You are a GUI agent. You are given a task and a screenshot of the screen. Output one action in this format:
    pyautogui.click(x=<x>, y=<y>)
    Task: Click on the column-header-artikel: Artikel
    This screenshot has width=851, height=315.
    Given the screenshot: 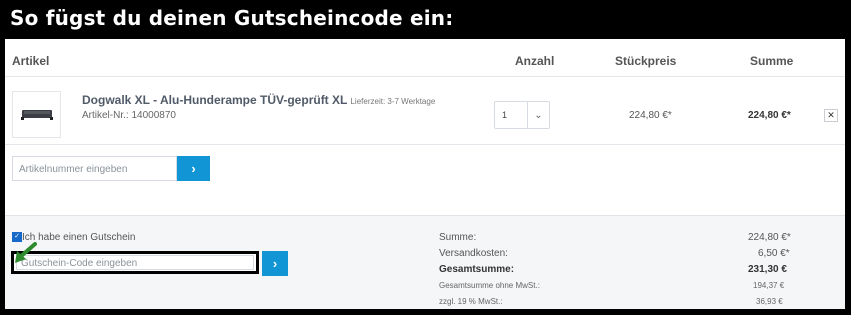 What is the action you would take?
    pyautogui.click(x=31, y=61)
    